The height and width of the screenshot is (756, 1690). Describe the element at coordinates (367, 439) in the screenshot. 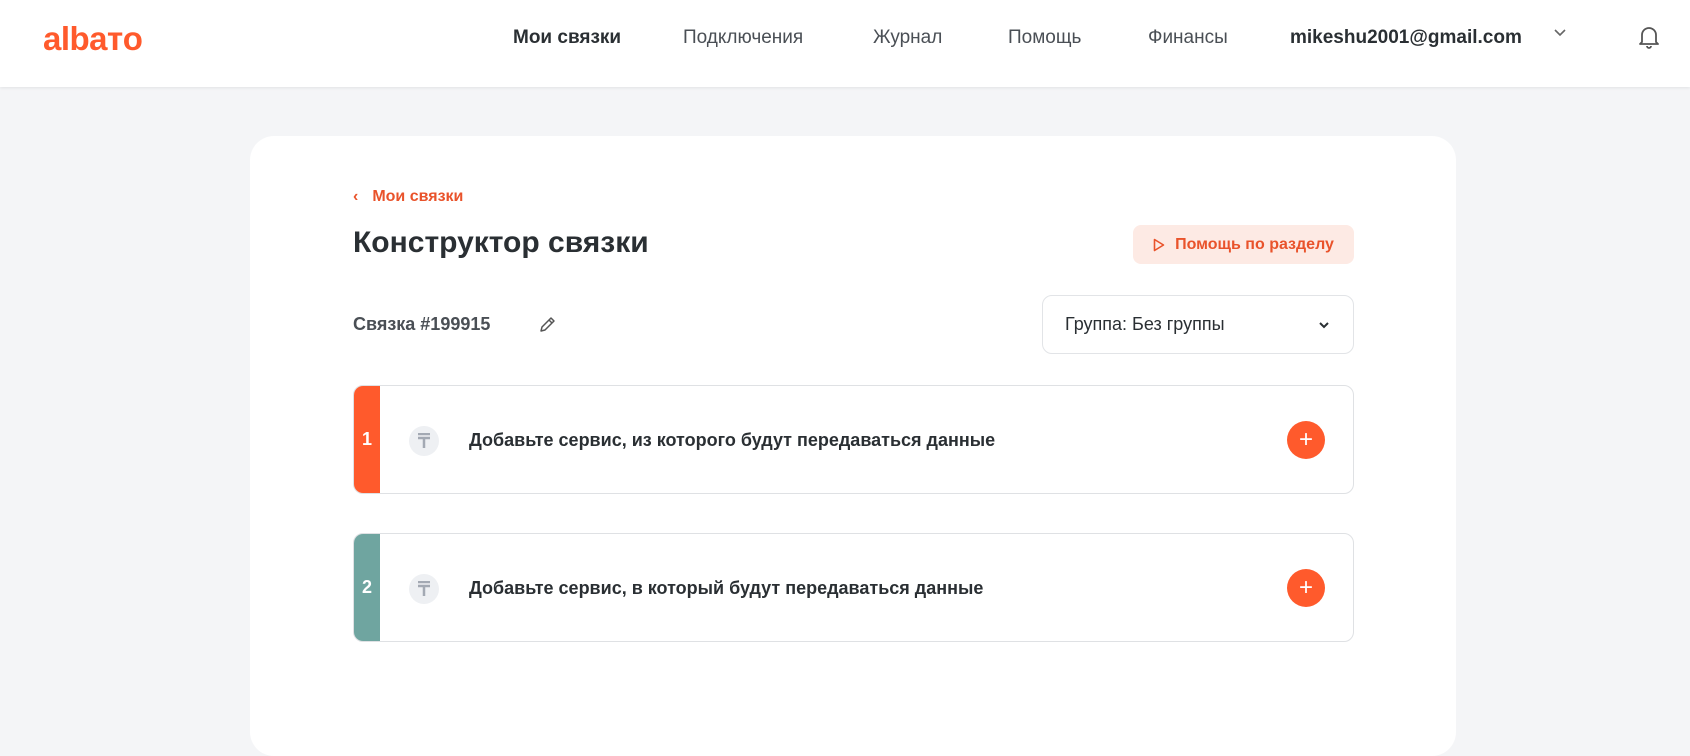

I see `step-number: 1` at that location.